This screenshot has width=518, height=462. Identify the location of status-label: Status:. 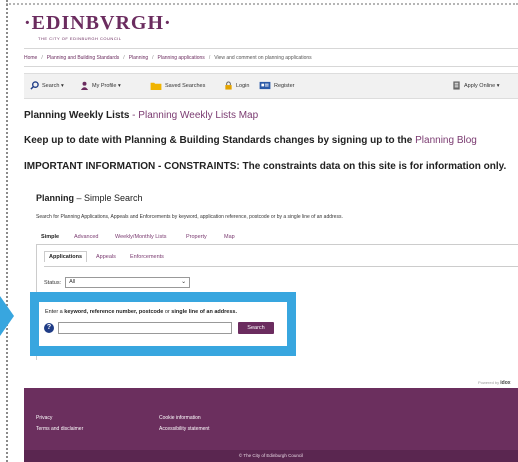
(53, 282).